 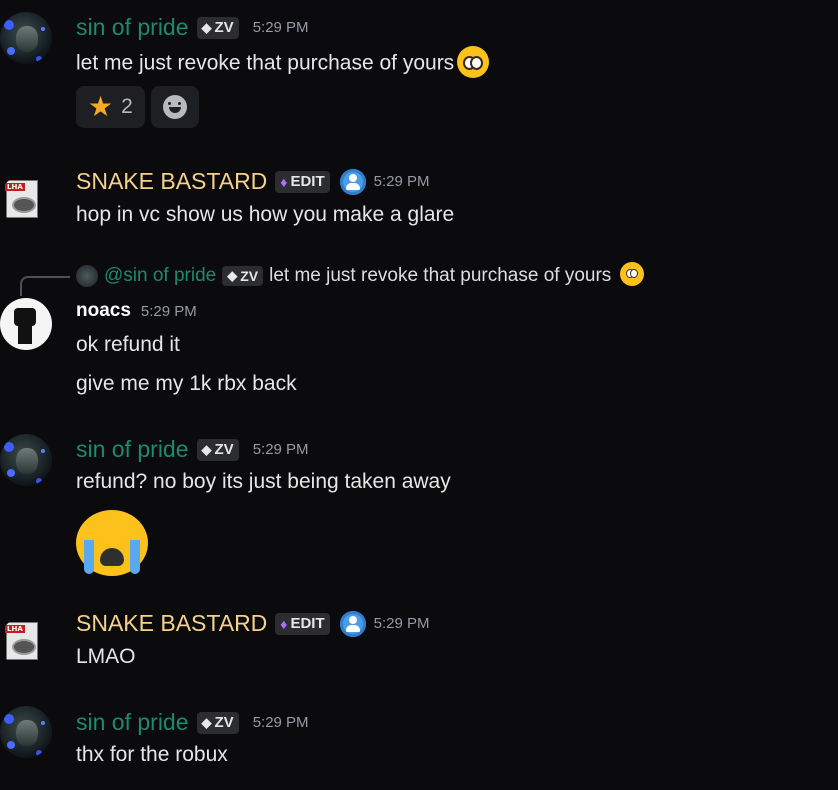 What do you see at coordinates (112, 543) in the screenshot?
I see `loudly-crying-face-icon` at bounding box center [112, 543].